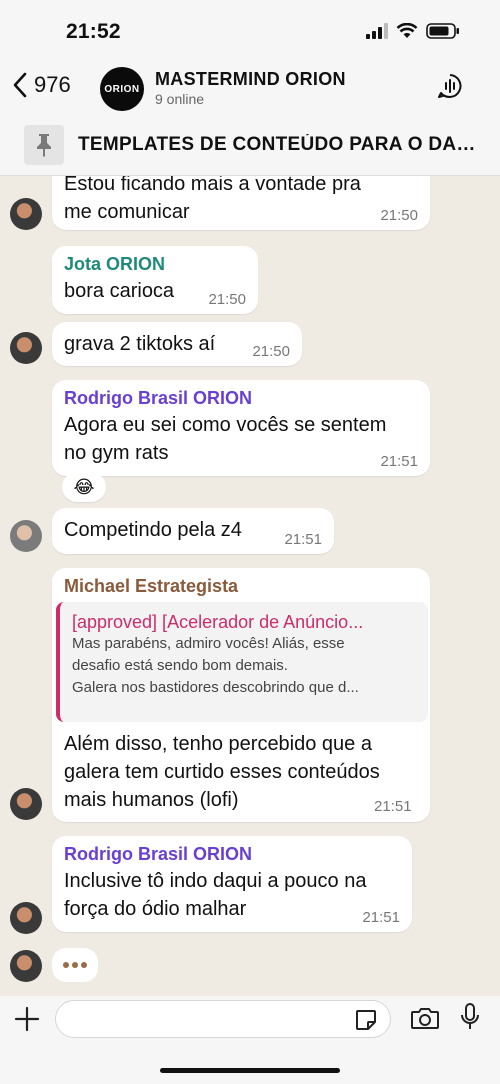 The image size is (500, 1084). I want to click on sticker-icon, so click(366, 1020).